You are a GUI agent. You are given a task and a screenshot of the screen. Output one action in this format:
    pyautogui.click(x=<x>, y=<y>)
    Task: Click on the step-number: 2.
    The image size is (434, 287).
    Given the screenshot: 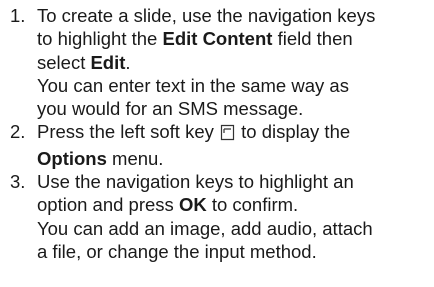 What is the action you would take?
    pyautogui.click(x=18, y=132)
    